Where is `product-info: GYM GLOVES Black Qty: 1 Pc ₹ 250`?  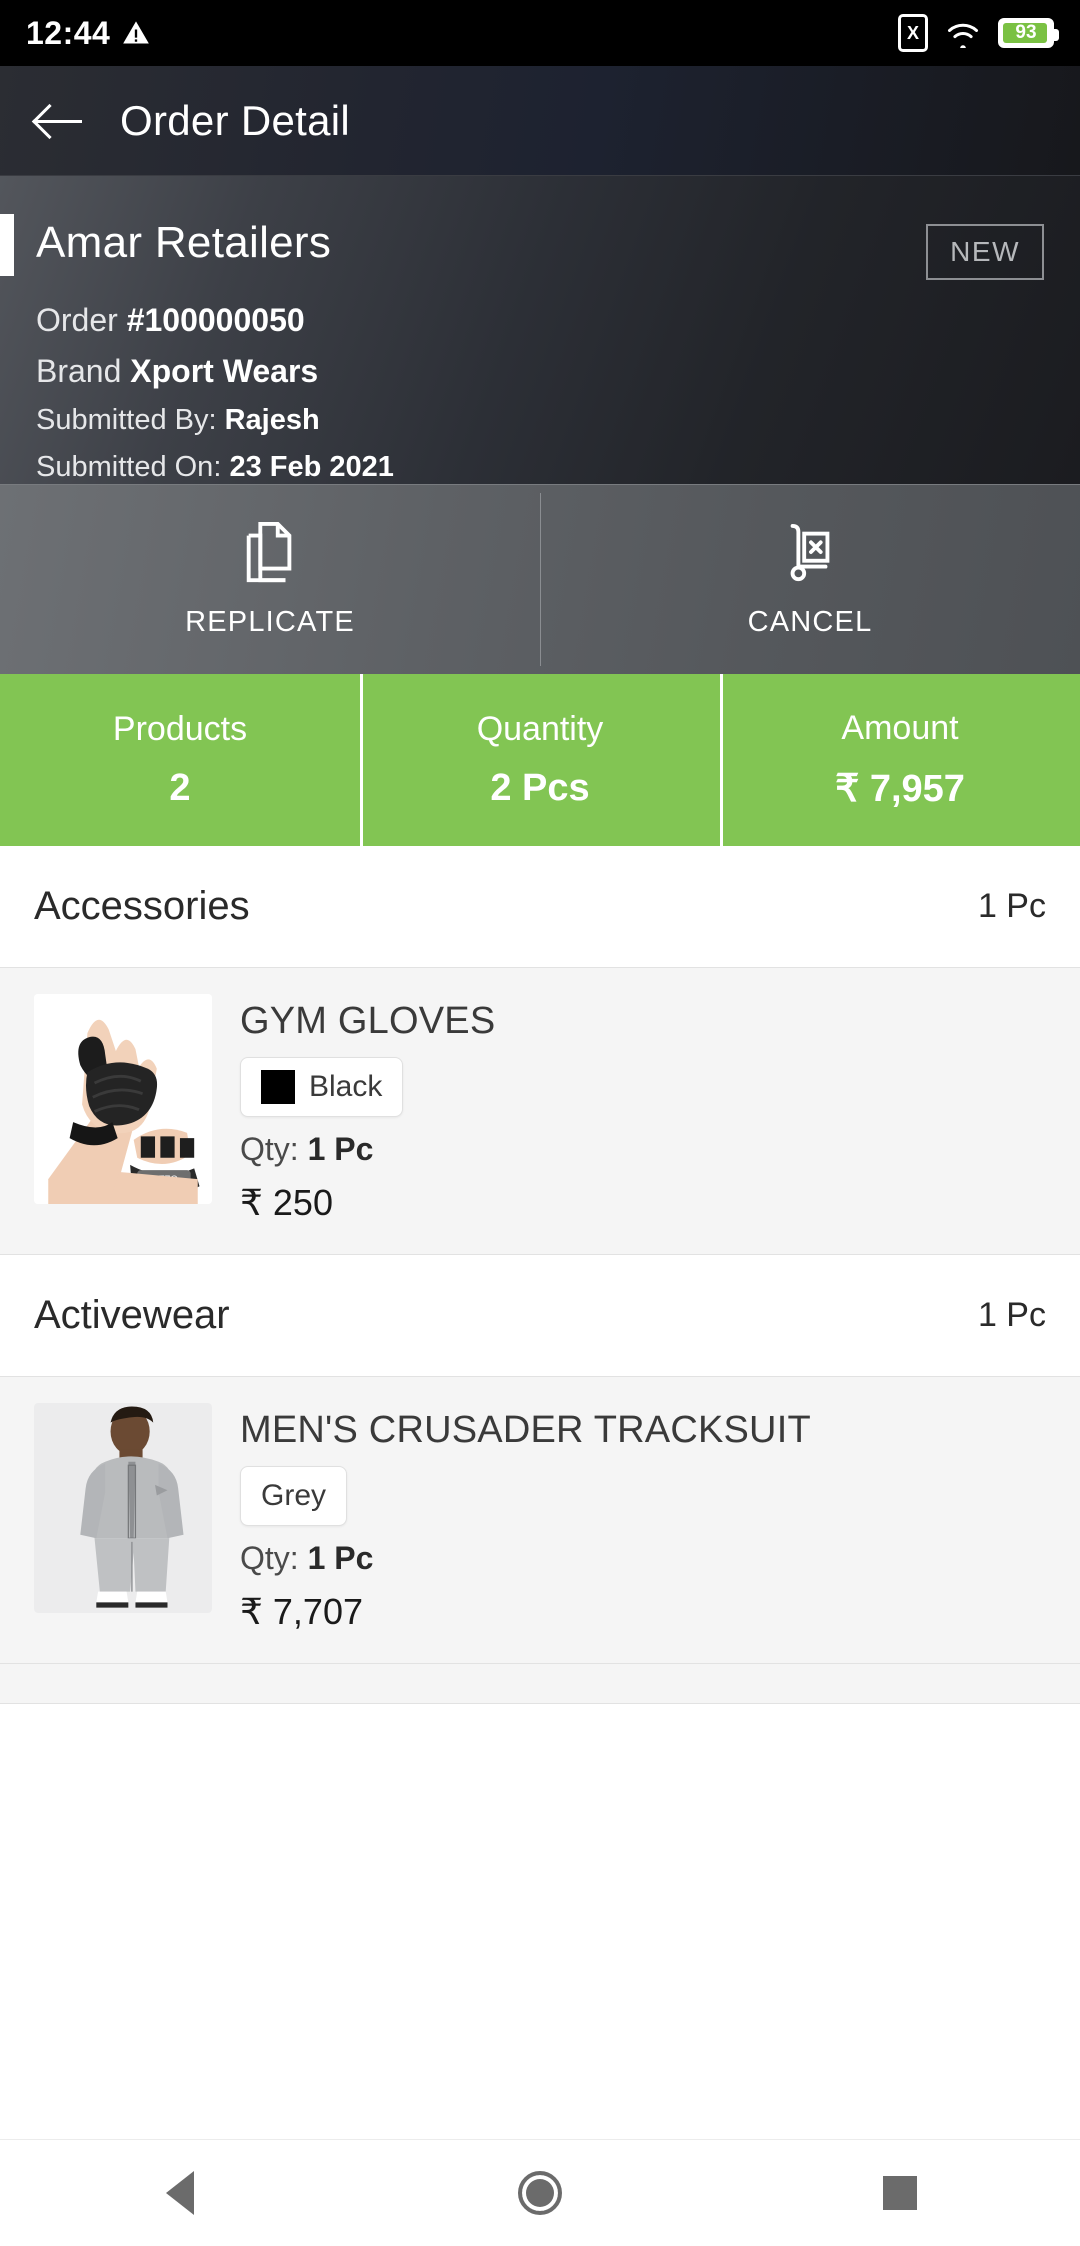 product-info: GYM GLOVES Black Qty: 1 Pc ₹ 250 is located at coordinates (643, 1109).